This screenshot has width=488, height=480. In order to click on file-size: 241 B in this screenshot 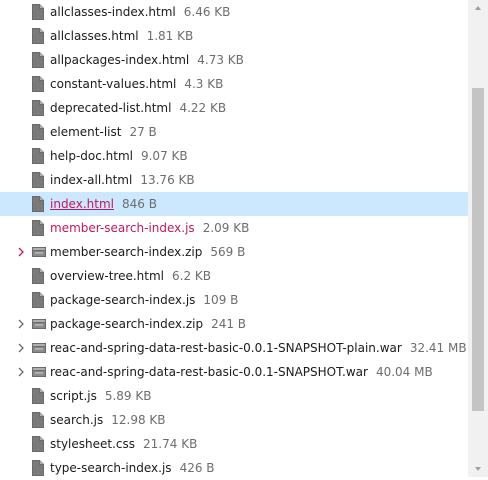, I will do `click(229, 324)`.